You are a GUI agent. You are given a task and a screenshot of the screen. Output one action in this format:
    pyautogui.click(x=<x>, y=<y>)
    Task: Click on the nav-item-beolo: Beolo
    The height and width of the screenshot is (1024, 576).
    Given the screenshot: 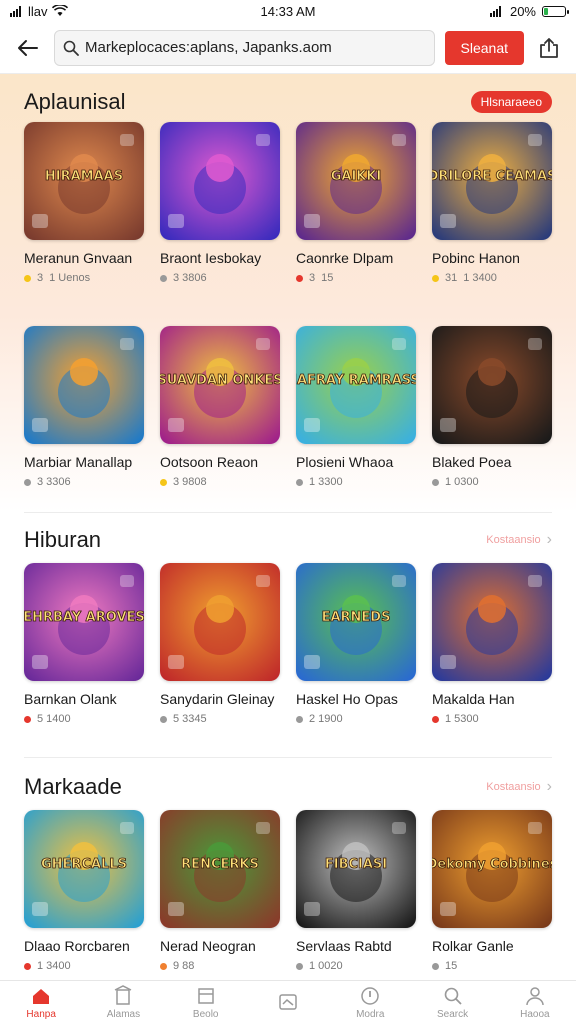 What is the action you would take?
    pyautogui.click(x=206, y=1002)
    